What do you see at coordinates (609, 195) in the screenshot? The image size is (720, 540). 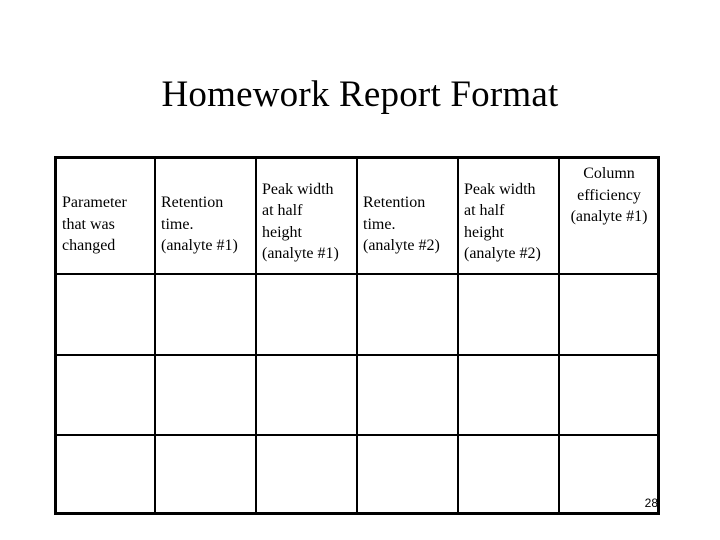 I see `header-column-efficiency: Column efficiency (analyte #1)` at bounding box center [609, 195].